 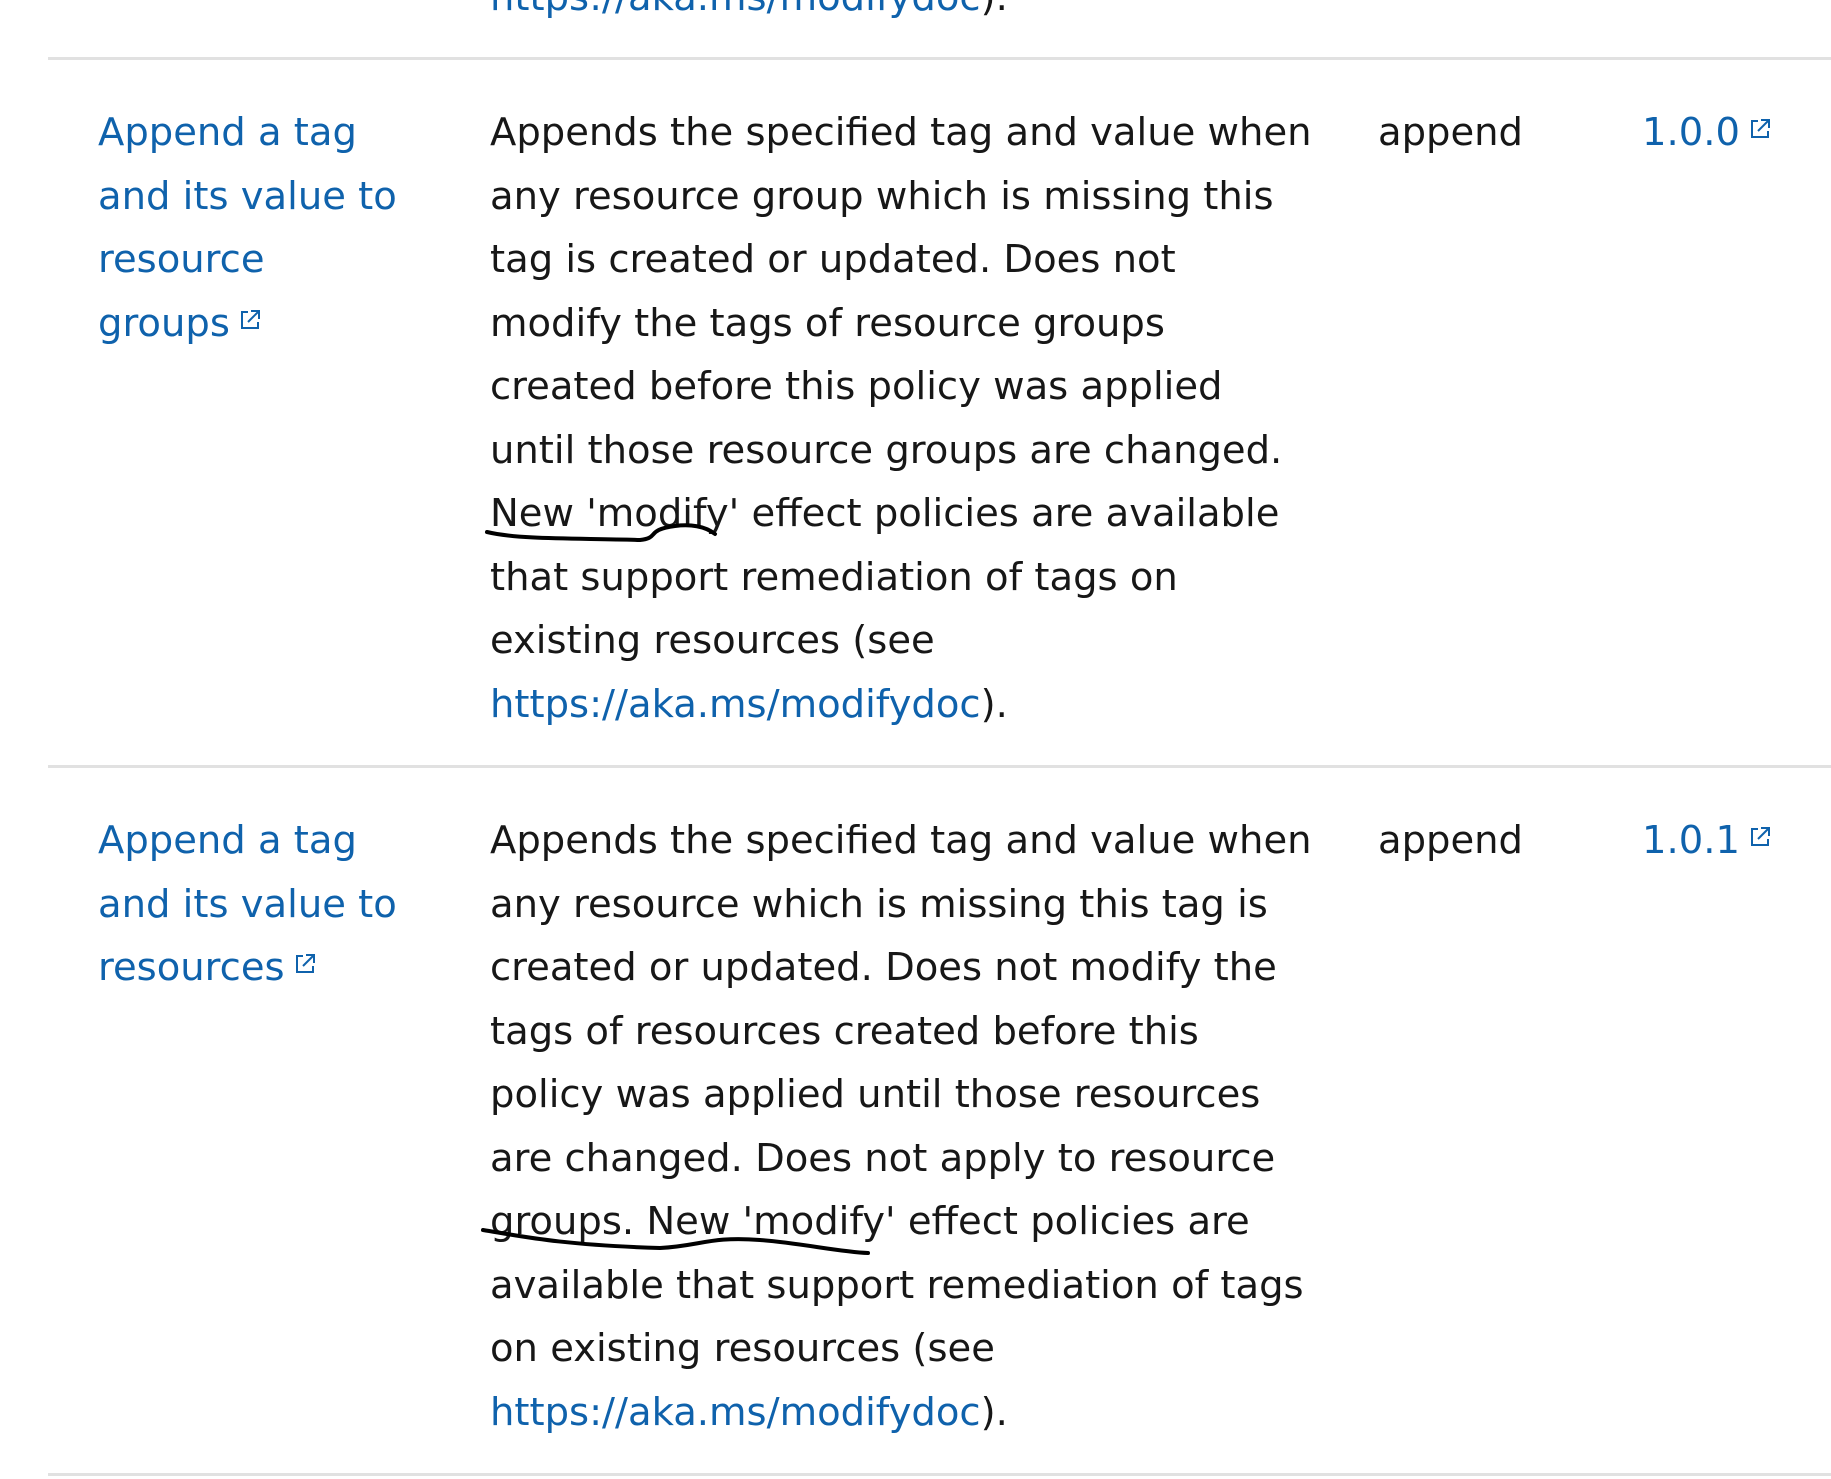 What do you see at coordinates (883, 967) in the screenshot?
I see `description-line: created or updated. Does not modify the` at bounding box center [883, 967].